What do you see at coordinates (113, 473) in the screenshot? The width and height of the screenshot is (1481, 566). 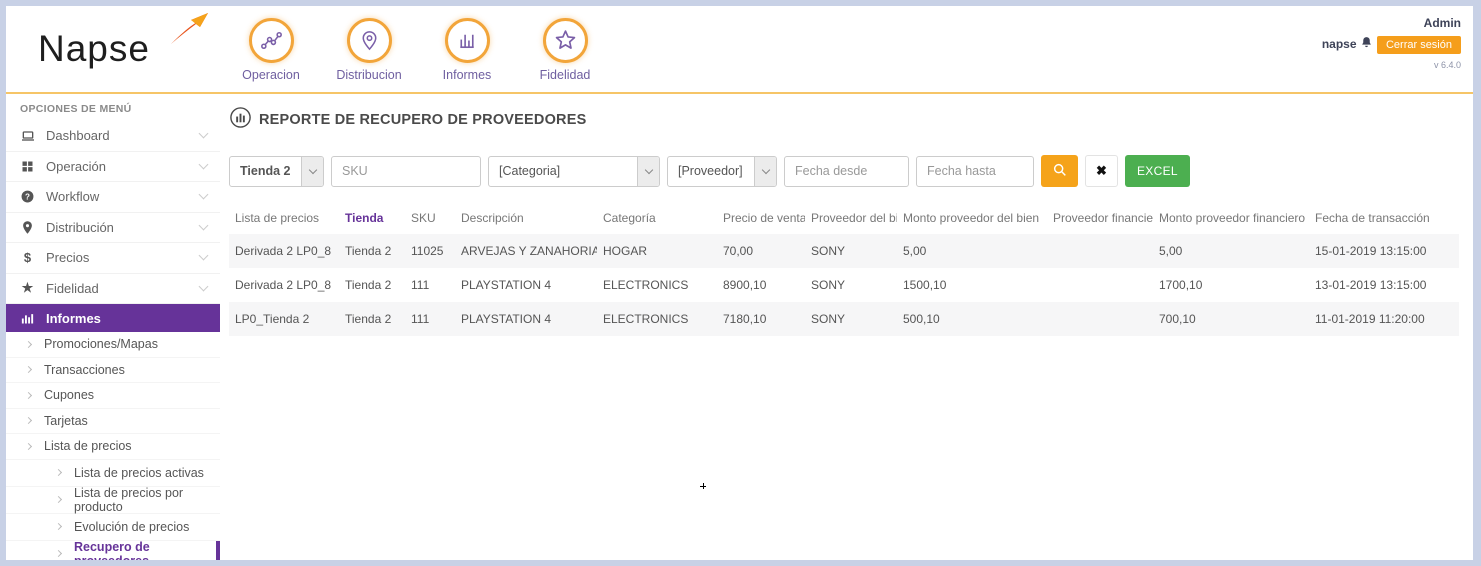 I see `sidebar-subitem-lista-de-precios-activas: Lista de precios activas` at bounding box center [113, 473].